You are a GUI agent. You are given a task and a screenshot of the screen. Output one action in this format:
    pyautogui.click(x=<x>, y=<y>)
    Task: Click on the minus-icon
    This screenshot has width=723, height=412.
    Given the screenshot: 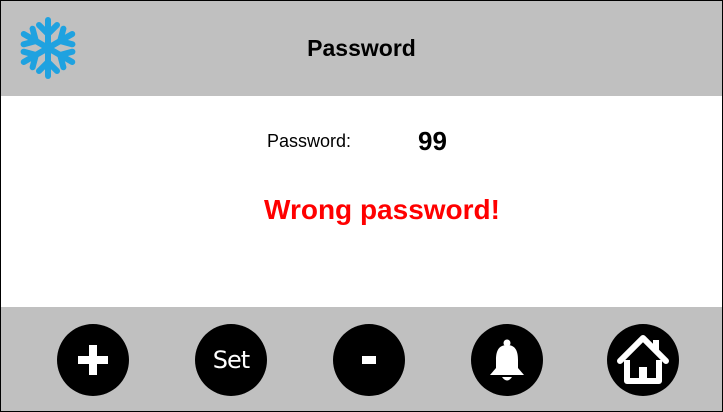 What is the action you would take?
    pyautogui.click(x=369, y=360)
    